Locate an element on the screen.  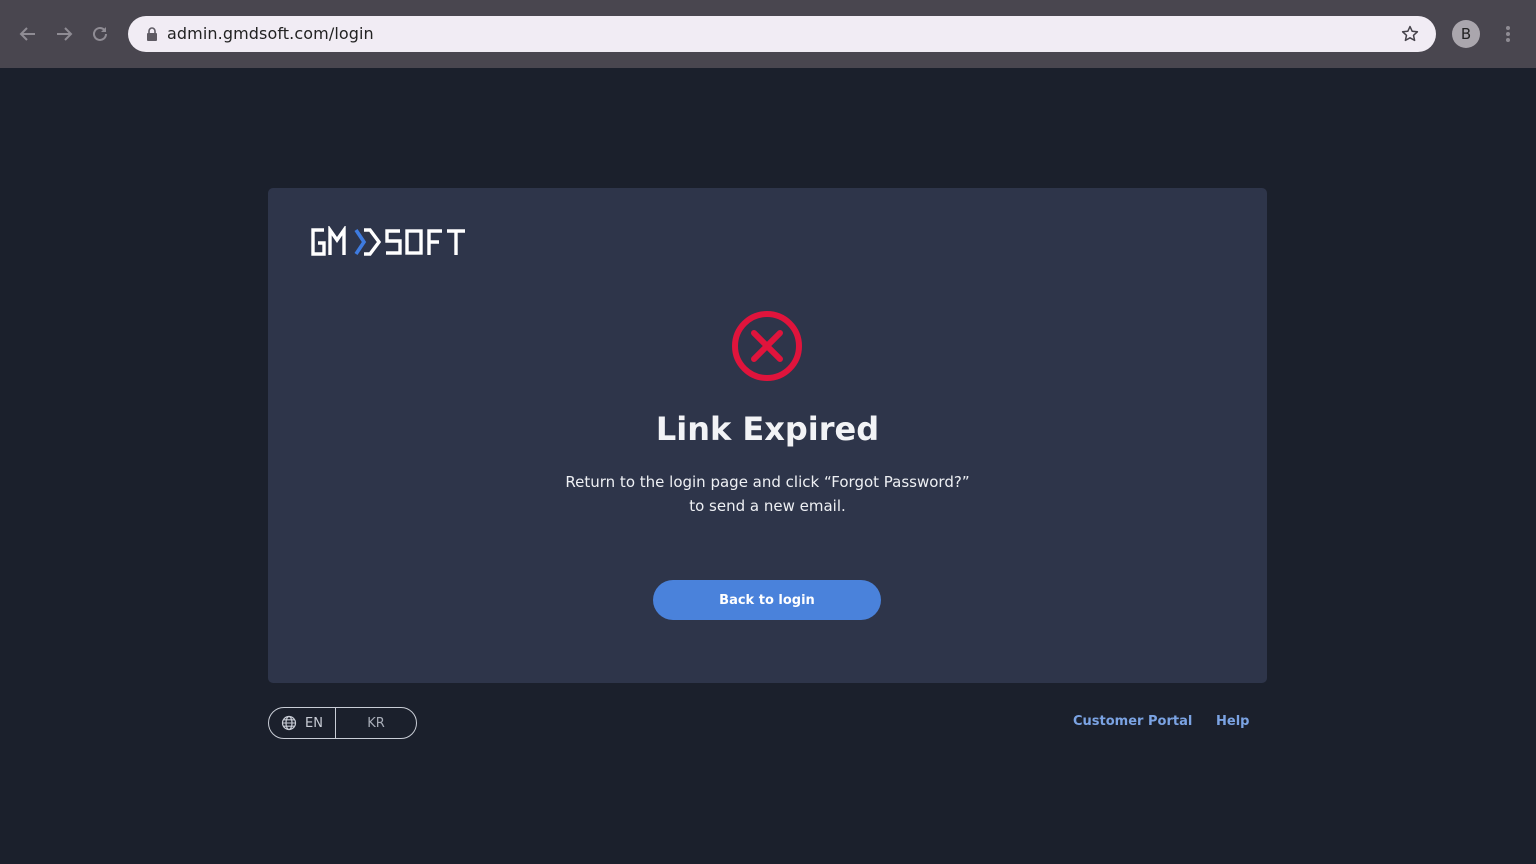
error-x-circle-icon is located at coordinates (767, 346).